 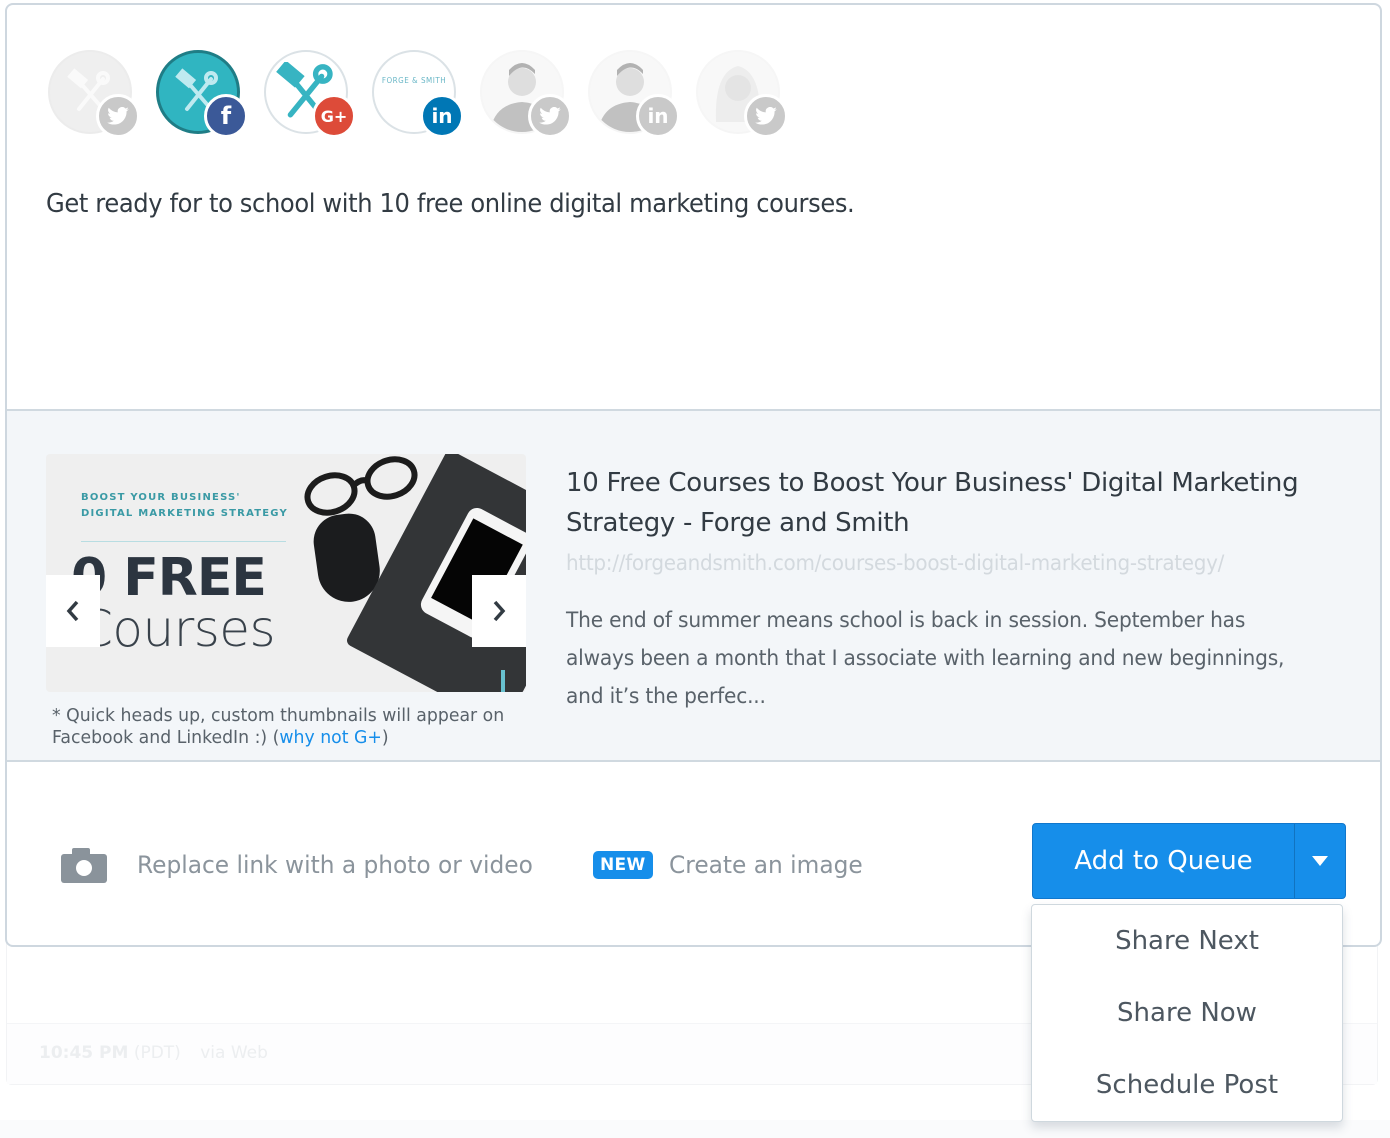 What do you see at coordinates (414, 80) in the screenshot?
I see `brand-logo-text: FORGE & SMITH` at bounding box center [414, 80].